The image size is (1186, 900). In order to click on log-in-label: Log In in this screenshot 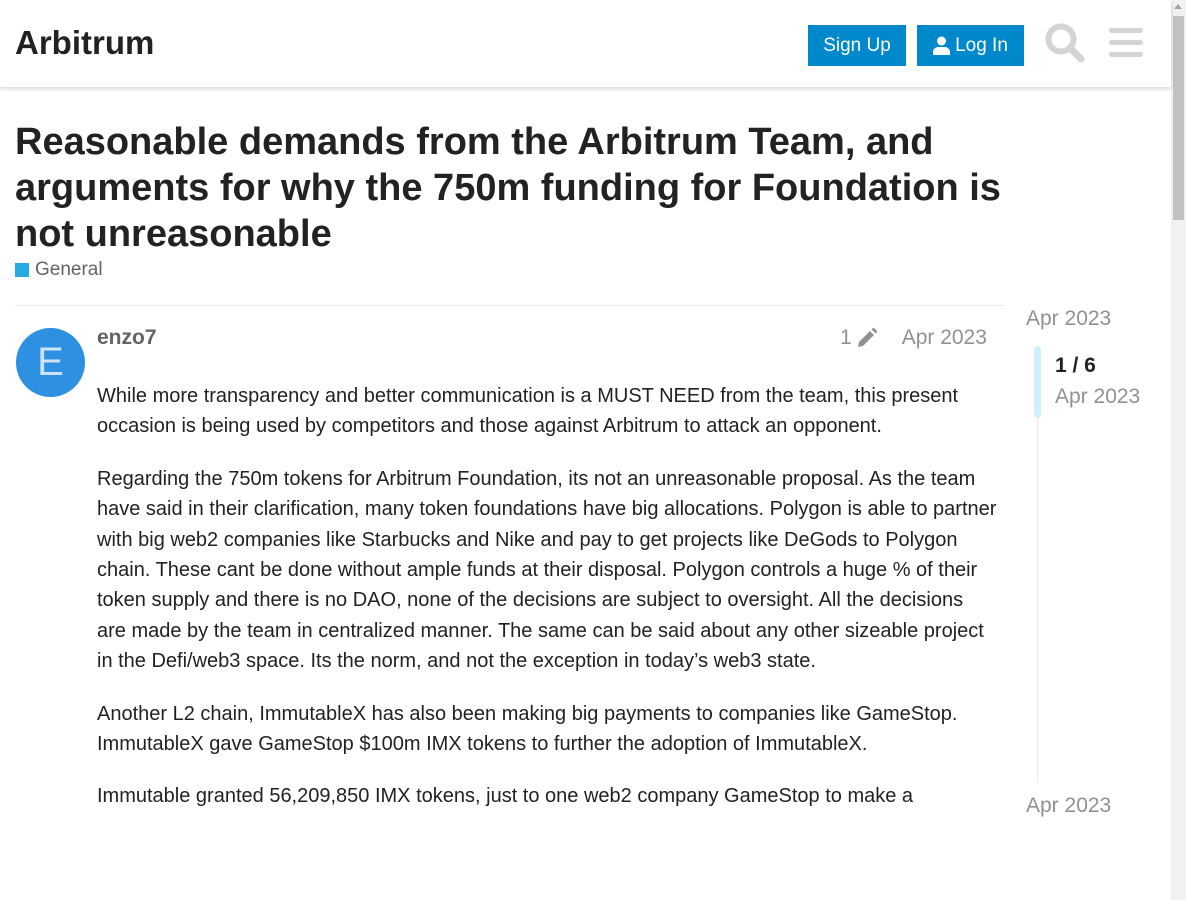, I will do `click(981, 45)`.